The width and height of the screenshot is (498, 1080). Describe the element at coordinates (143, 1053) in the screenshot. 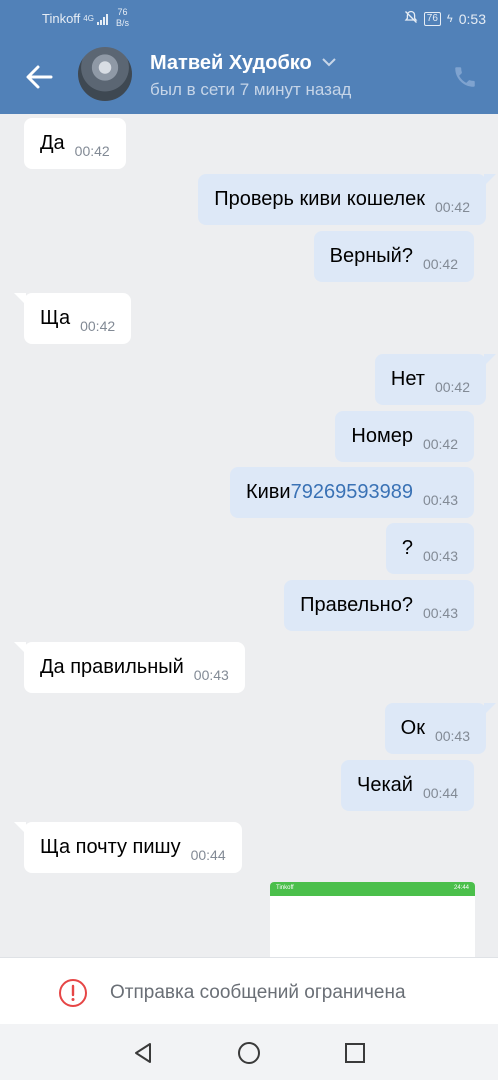

I see `triangle-back-icon` at that location.